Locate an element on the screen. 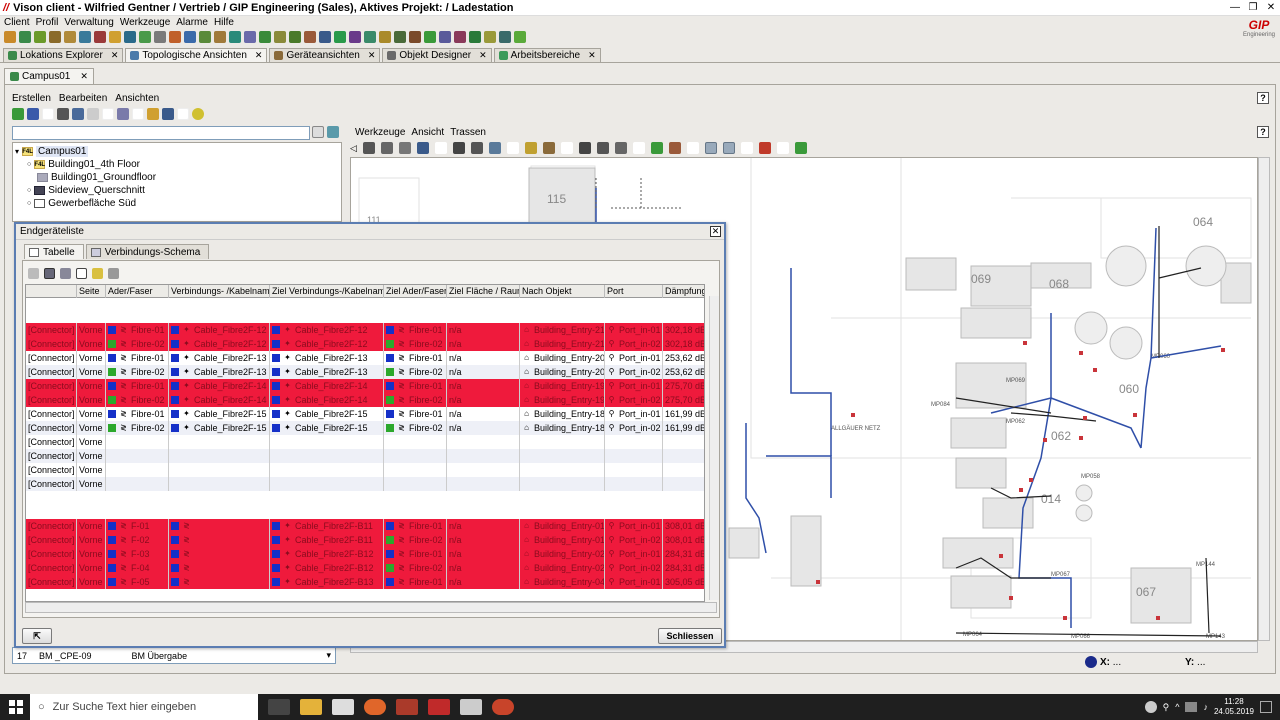  refresh-icon is located at coordinates (18, 114).